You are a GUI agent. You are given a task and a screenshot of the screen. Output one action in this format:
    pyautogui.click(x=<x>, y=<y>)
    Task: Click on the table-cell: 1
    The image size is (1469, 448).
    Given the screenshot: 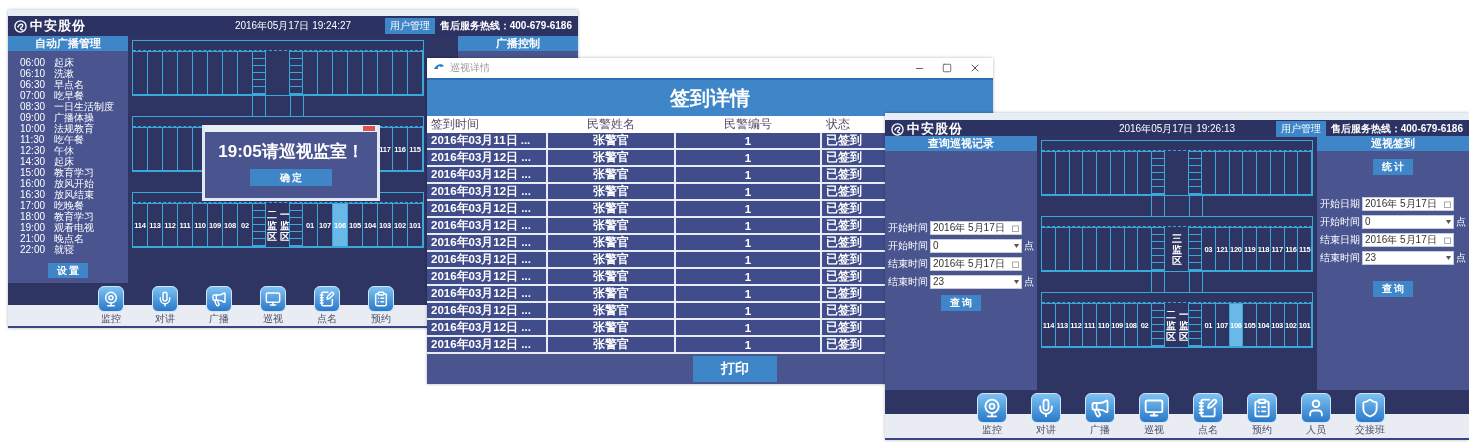 What is the action you would take?
    pyautogui.click(x=748, y=141)
    